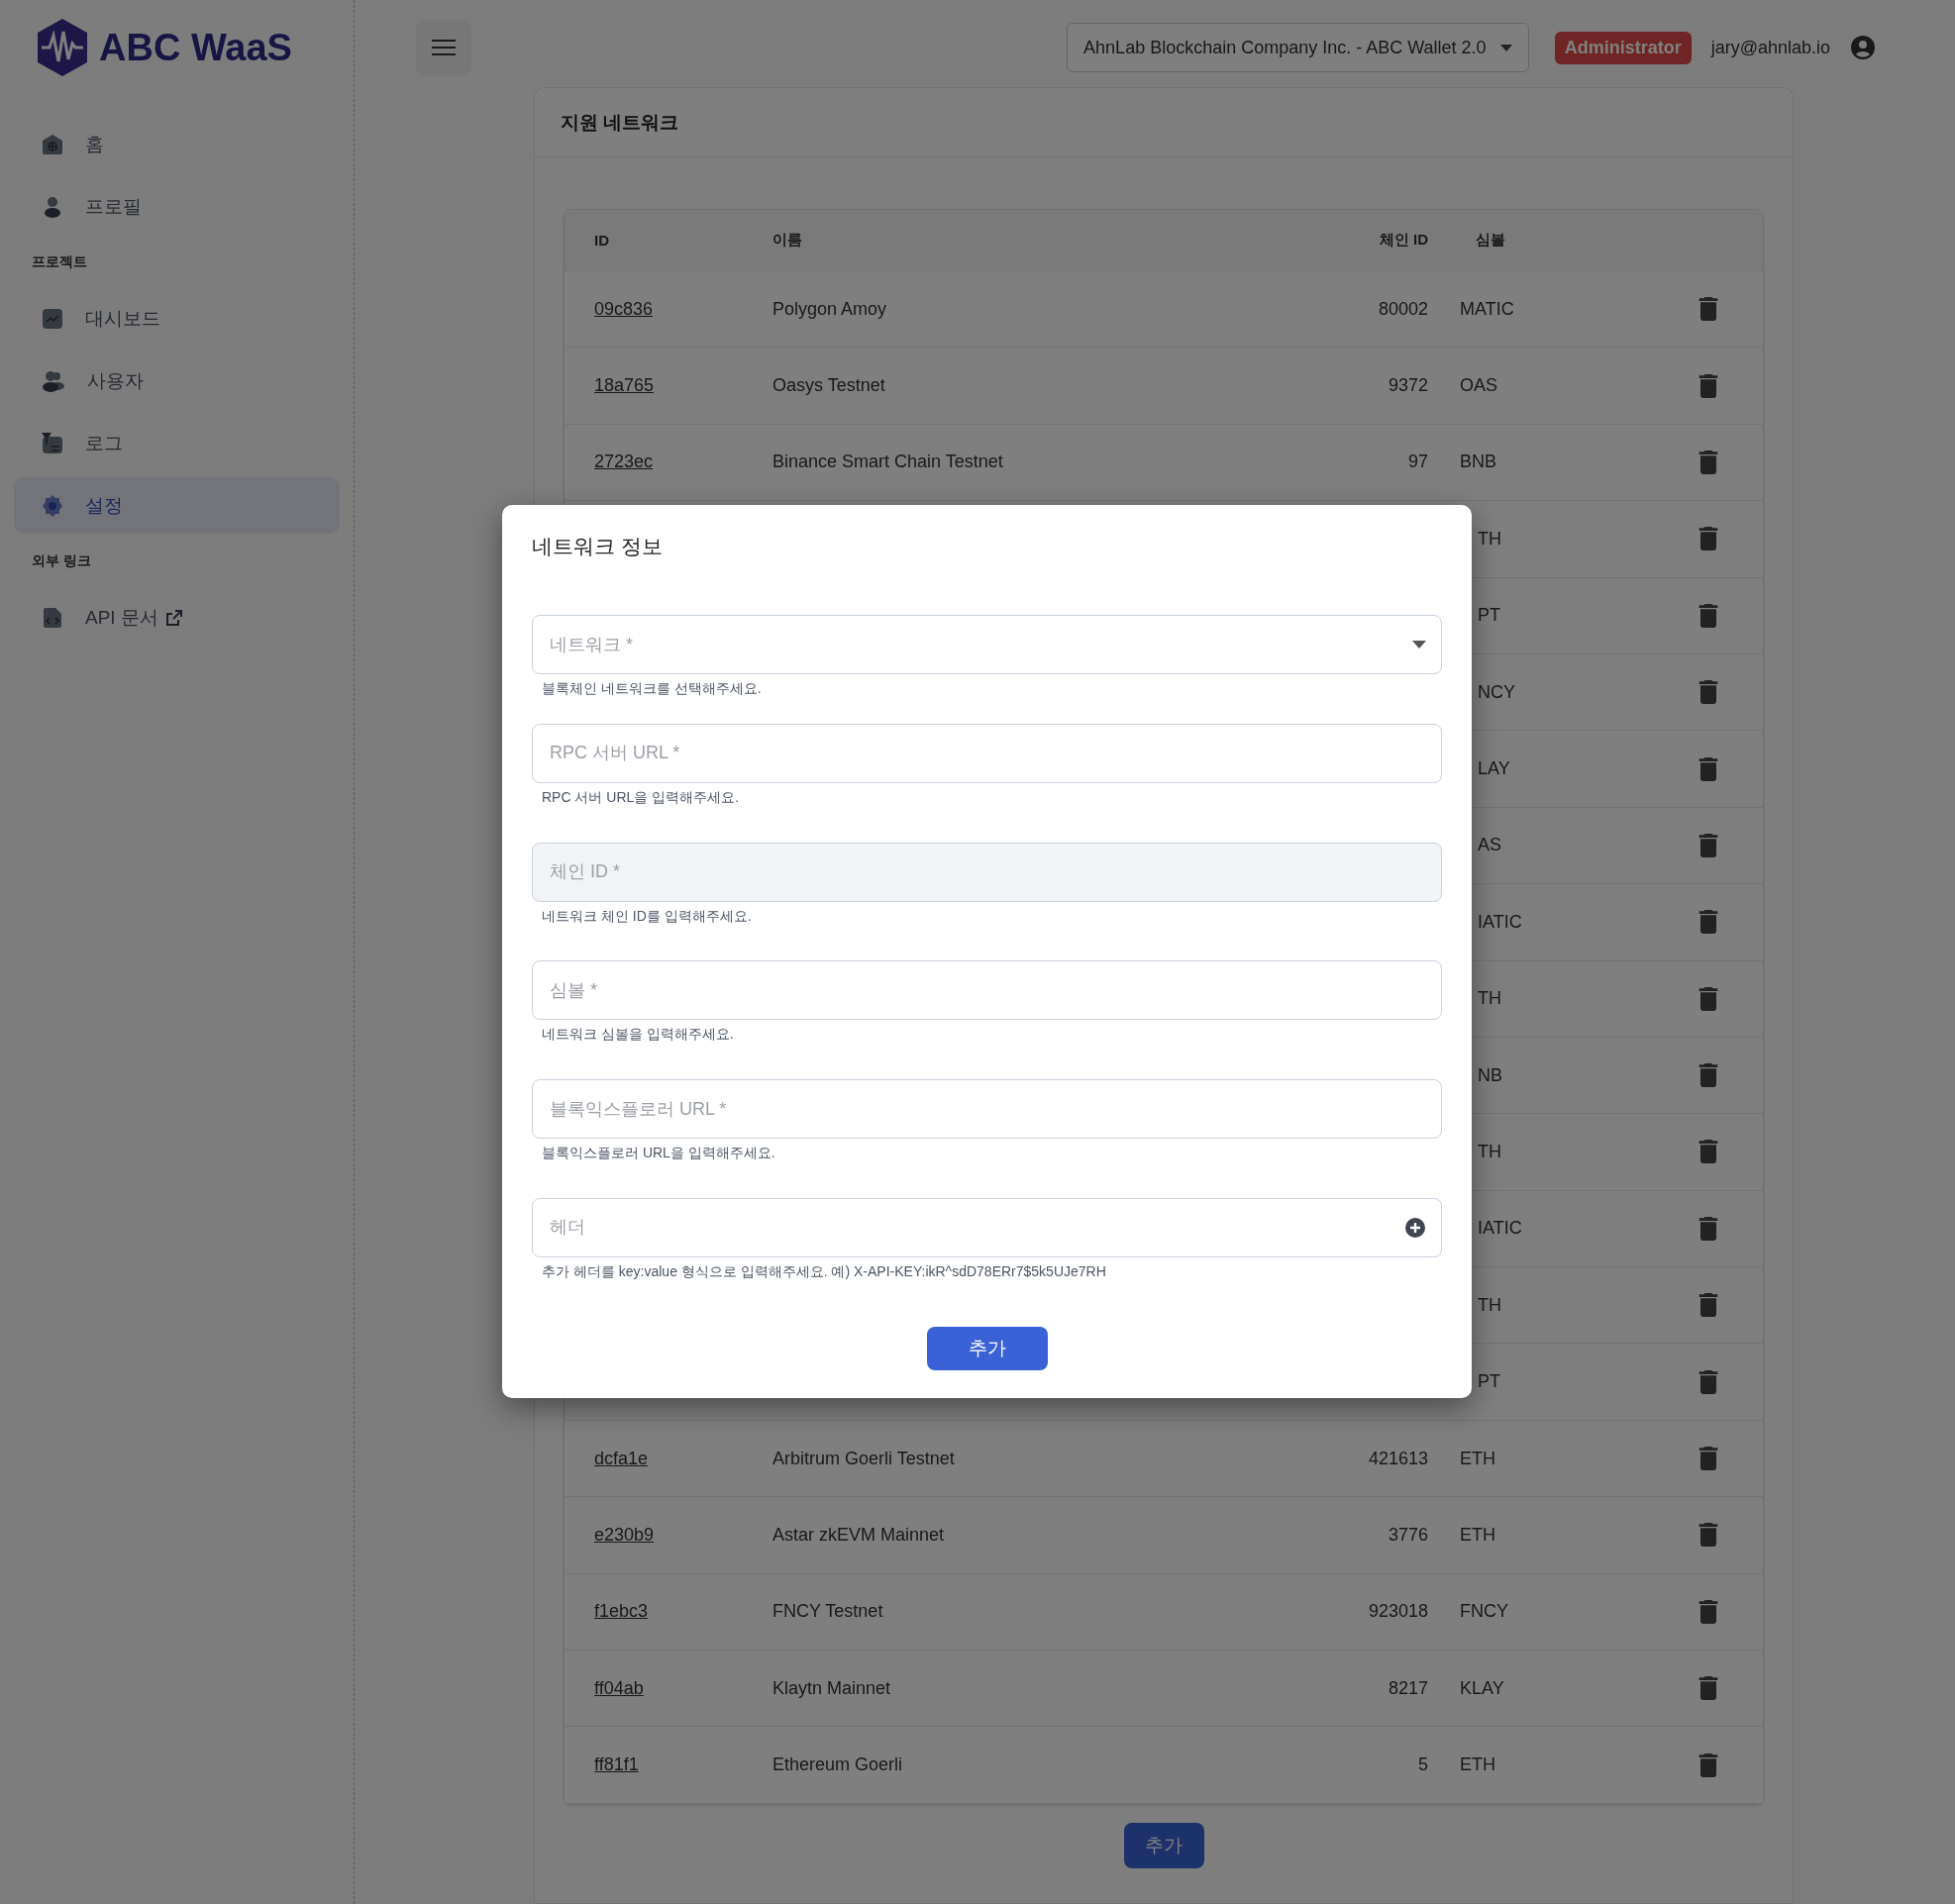 This screenshot has height=1904, width=1955. I want to click on network-id-link: dcfa1e, so click(607, 1458).